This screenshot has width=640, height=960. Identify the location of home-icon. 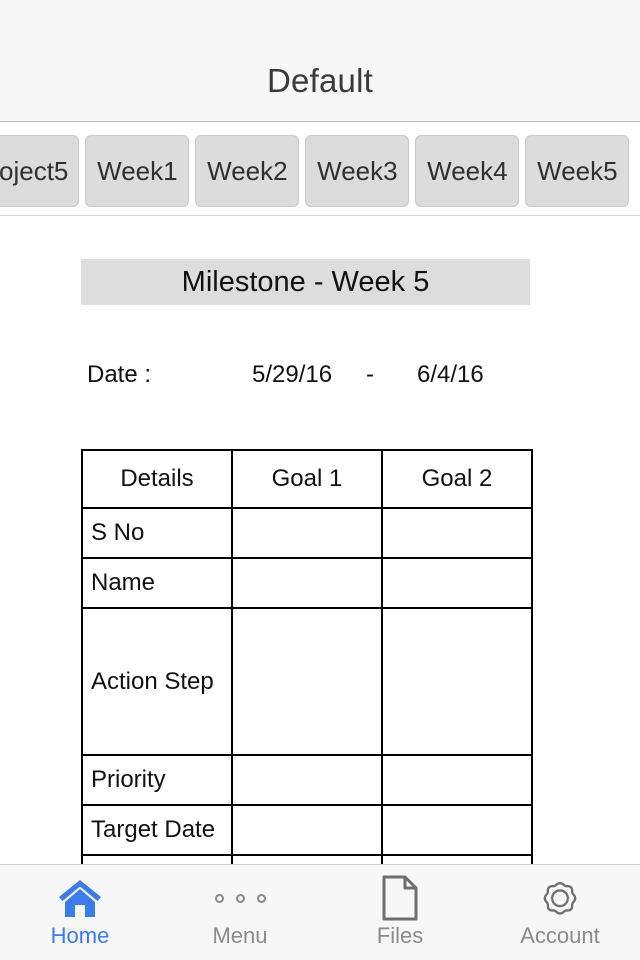
(80, 898).